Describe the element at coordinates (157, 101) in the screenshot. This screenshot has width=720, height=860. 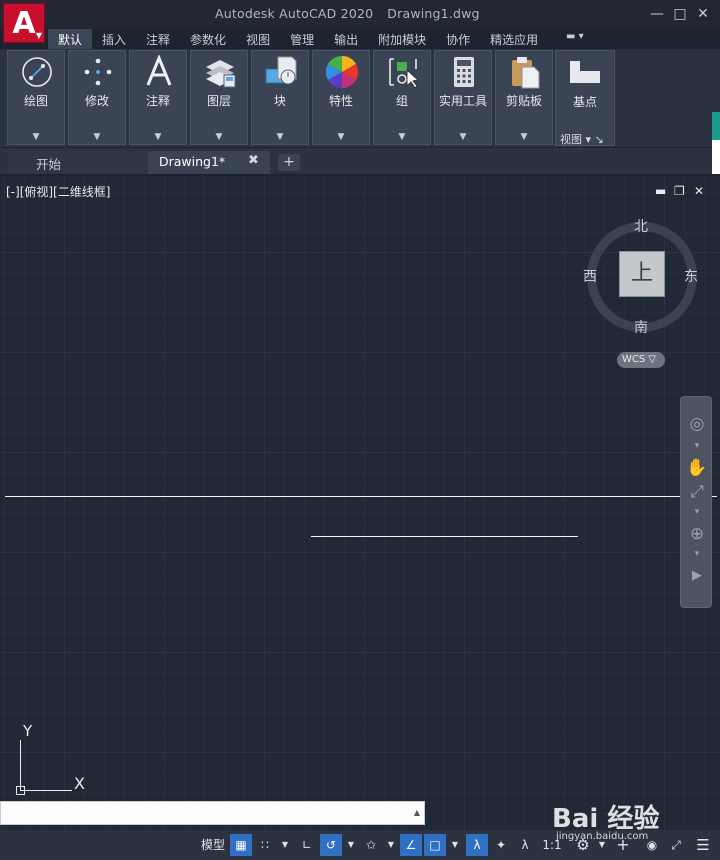
I see `panel-label: 注释` at that location.